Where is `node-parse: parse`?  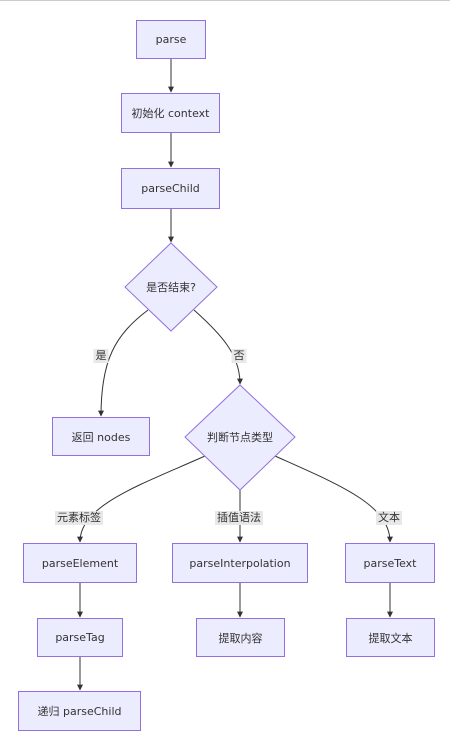
node-parse: parse is located at coordinates (171, 39).